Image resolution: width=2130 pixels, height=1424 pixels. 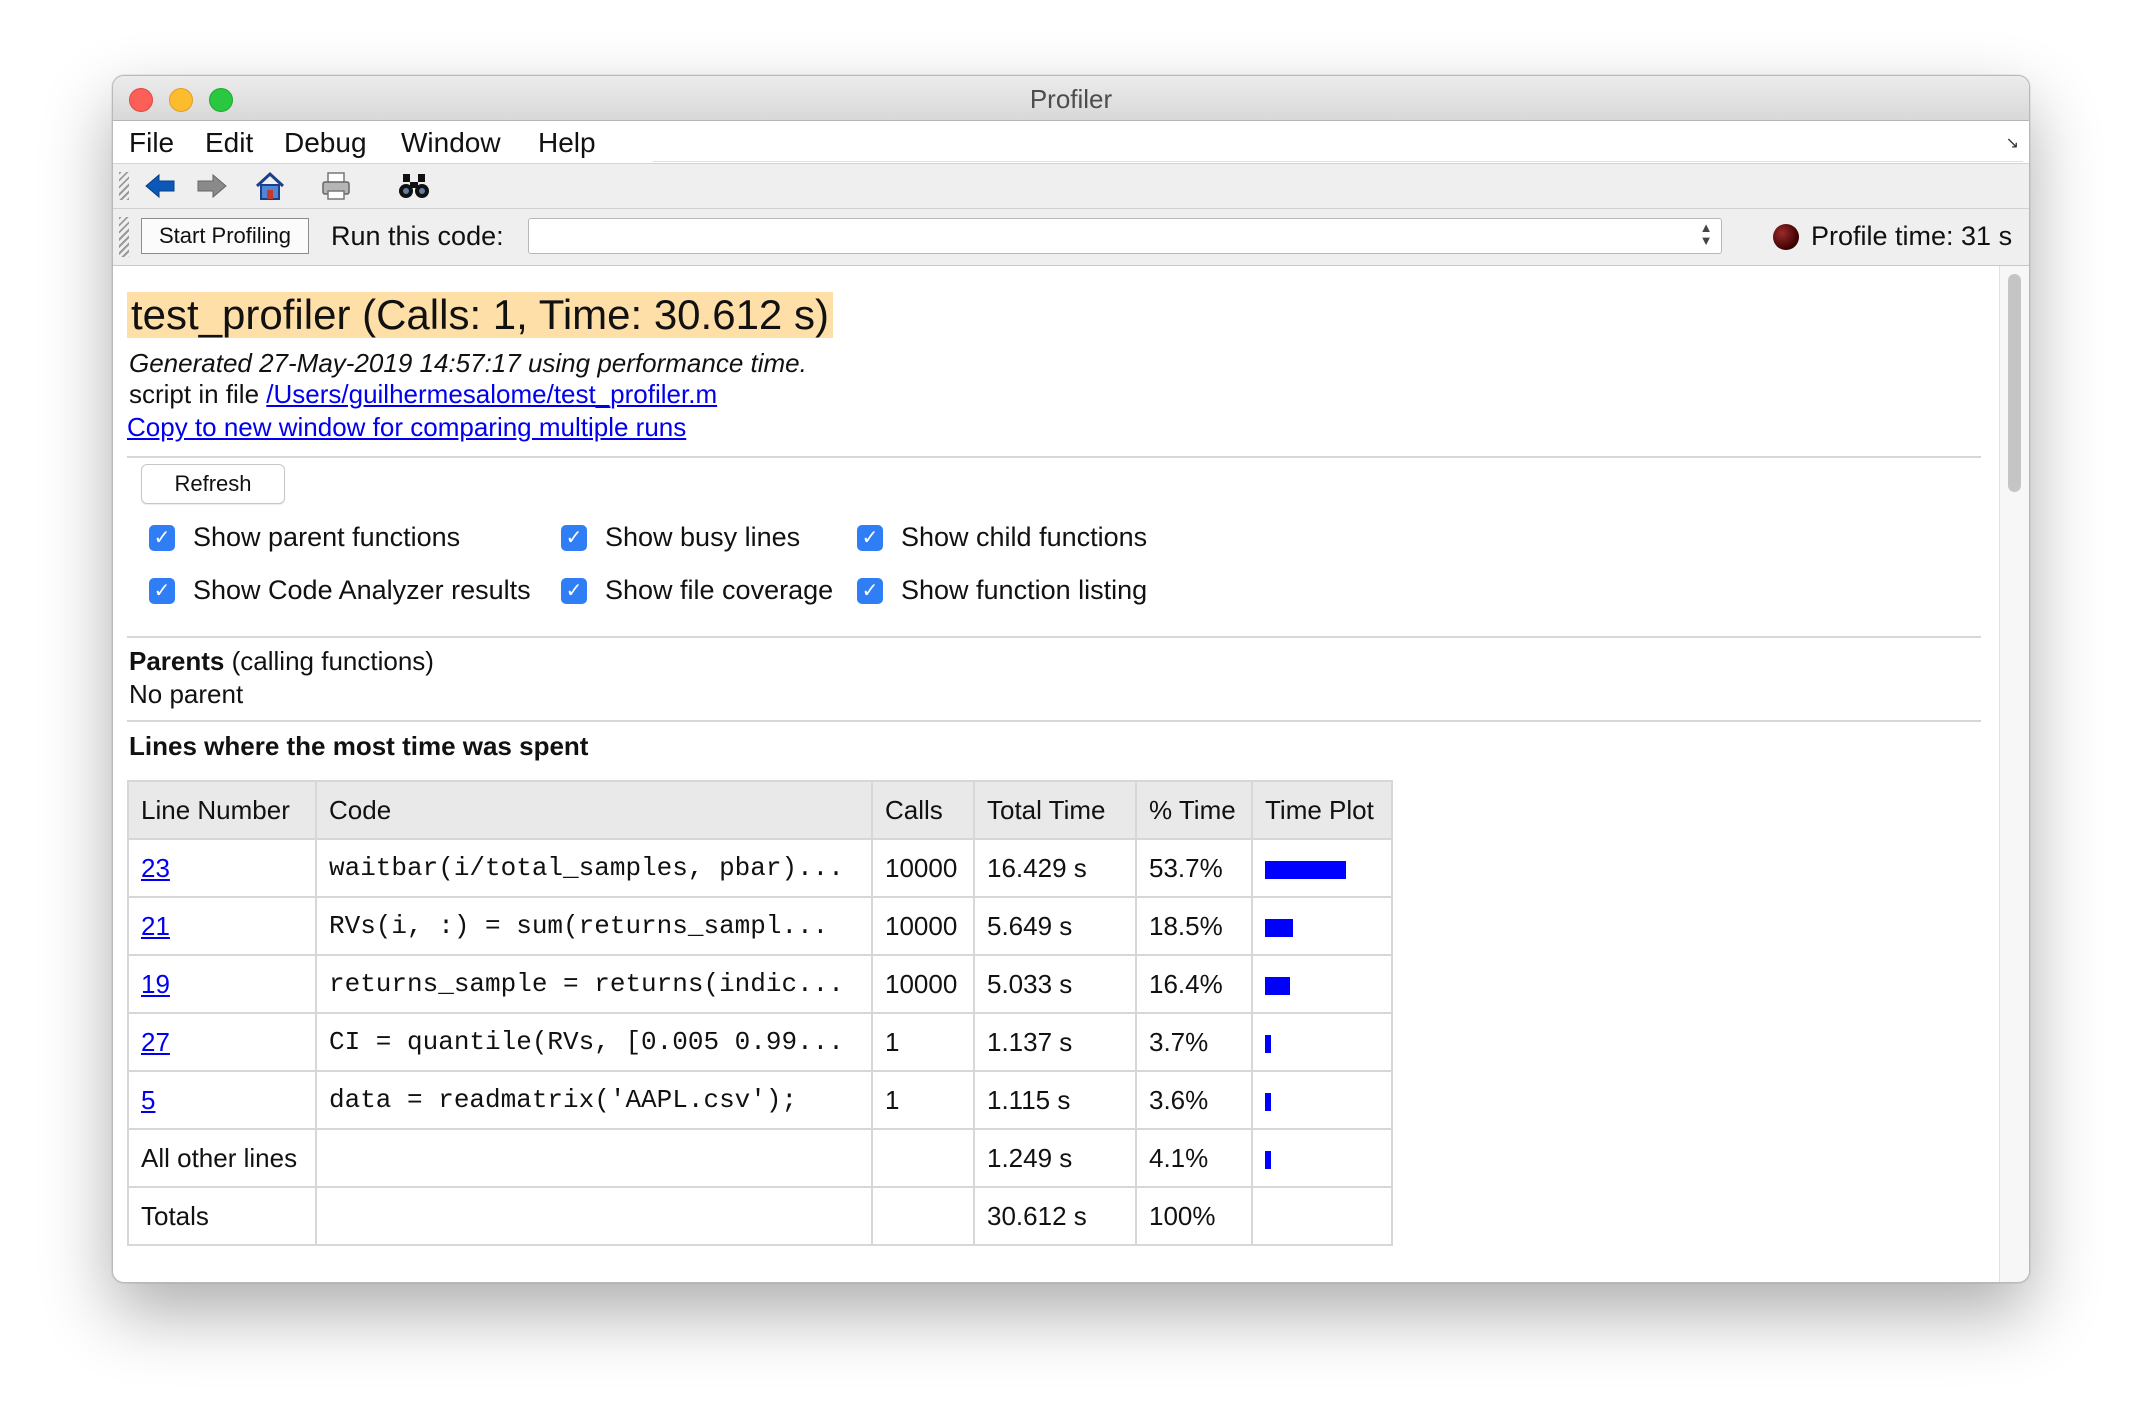 What do you see at coordinates (1706, 236) in the screenshot?
I see `combo-stepper-icon: ▲ ▼` at bounding box center [1706, 236].